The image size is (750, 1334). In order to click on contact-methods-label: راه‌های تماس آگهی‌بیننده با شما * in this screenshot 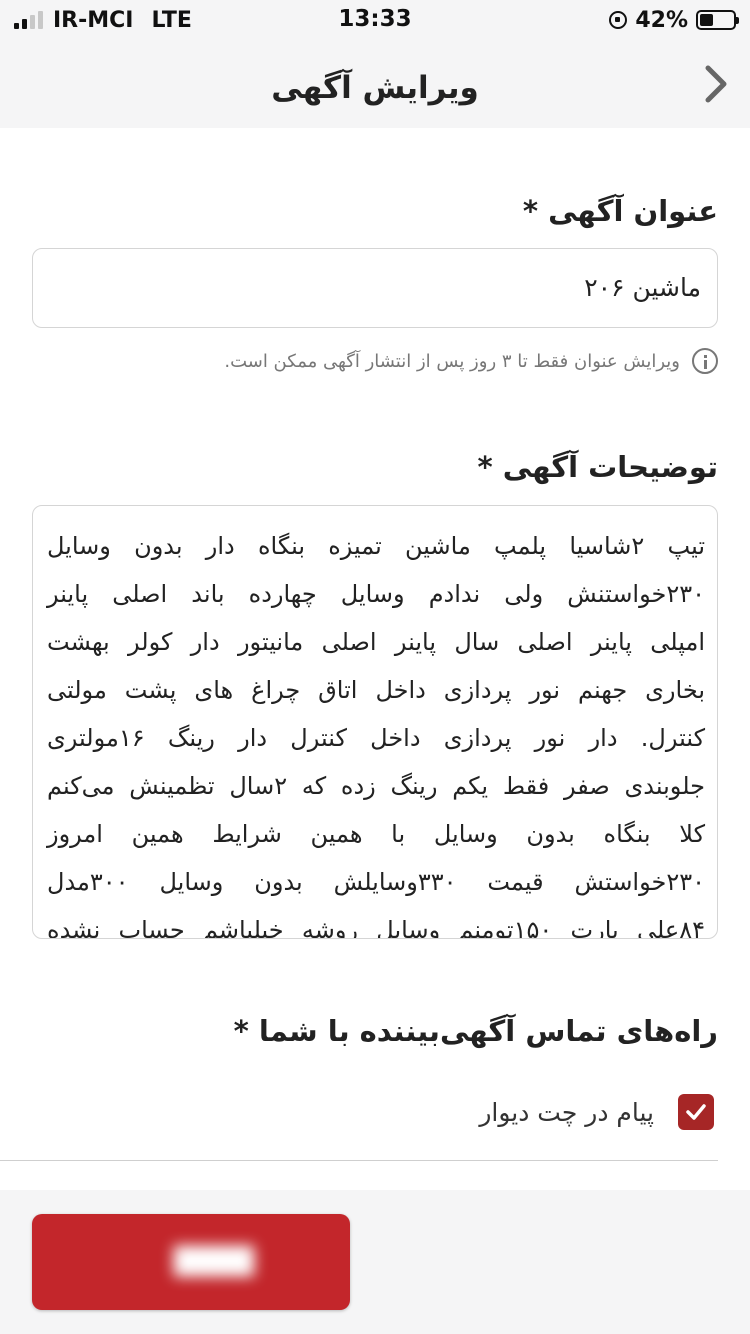, I will do `click(475, 1031)`.